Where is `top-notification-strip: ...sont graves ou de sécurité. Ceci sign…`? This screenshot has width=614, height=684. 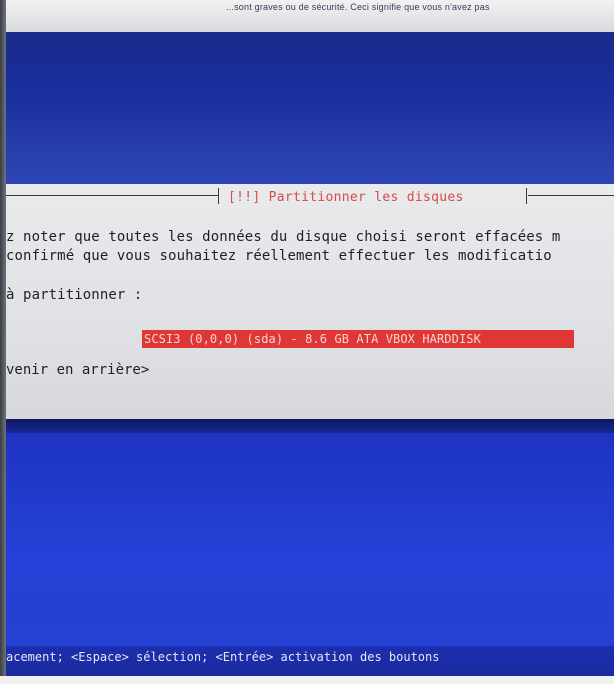
top-notification-strip: ...sont graves ou de sécurité. Ceci sign… is located at coordinates (310, 16).